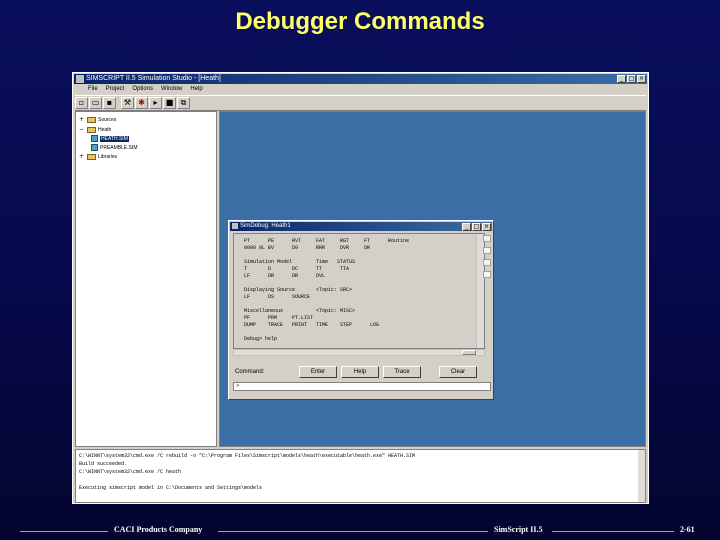 The width and height of the screenshot is (720, 540). Describe the element at coordinates (95, 103) in the screenshot. I see `open-icon: ▭` at that location.